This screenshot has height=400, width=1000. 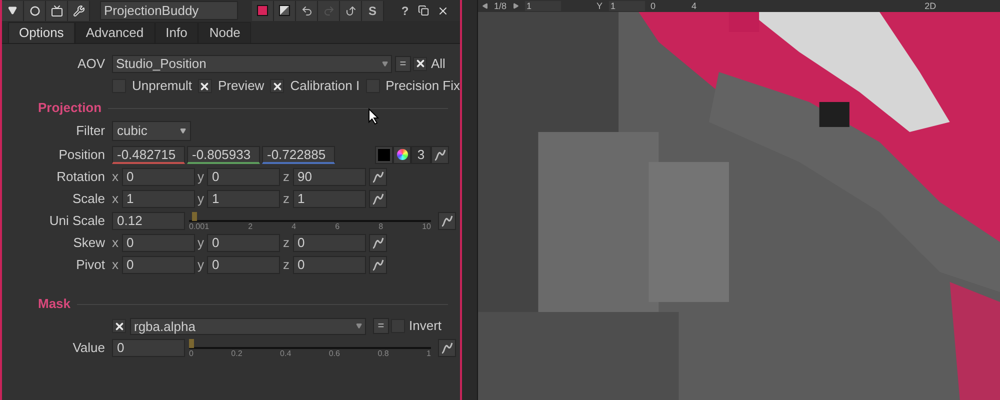 I want to click on gamma-field: 1, so click(x=626, y=6).